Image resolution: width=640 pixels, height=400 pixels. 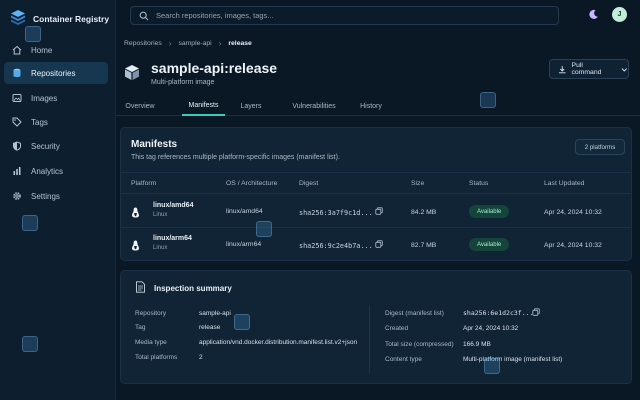 What do you see at coordinates (308, 183) in the screenshot?
I see `column-header-digest: Digest` at bounding box center [308, 183].